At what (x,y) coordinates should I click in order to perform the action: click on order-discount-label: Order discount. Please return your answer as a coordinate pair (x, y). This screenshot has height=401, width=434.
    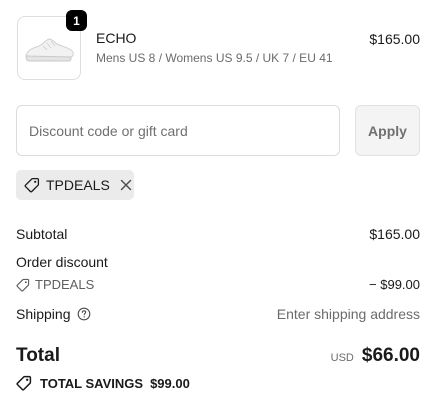
    Looking at the image, I should click on (62, 262).